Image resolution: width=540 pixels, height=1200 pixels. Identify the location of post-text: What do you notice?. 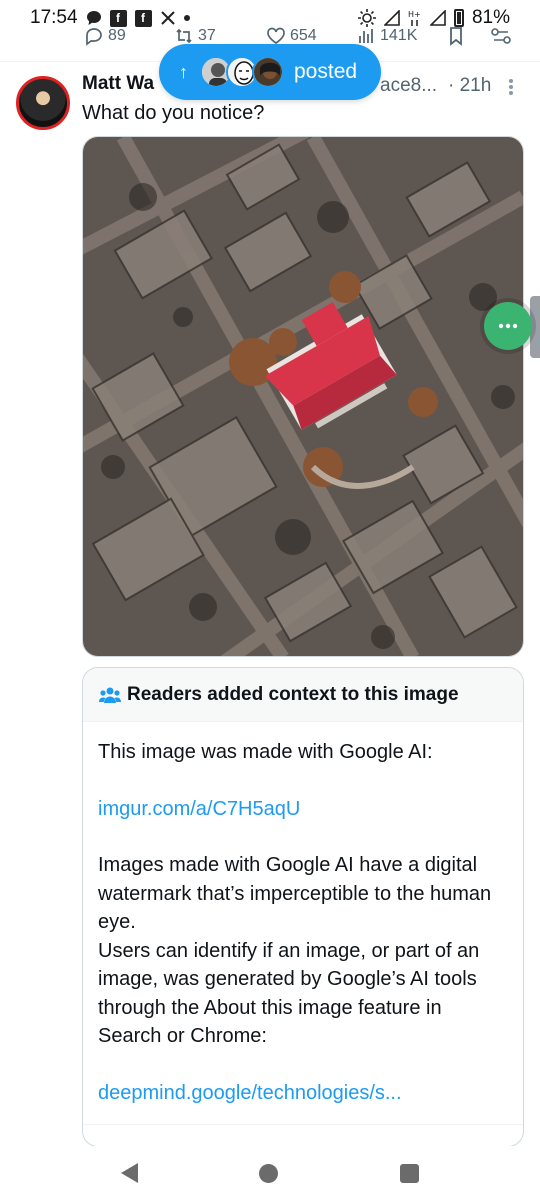
(173, 113).